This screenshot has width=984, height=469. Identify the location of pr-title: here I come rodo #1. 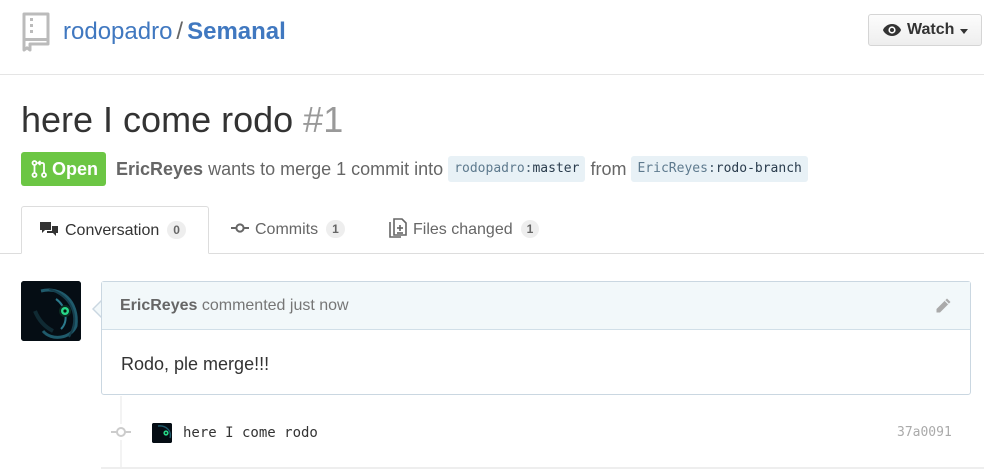
(182, 120).